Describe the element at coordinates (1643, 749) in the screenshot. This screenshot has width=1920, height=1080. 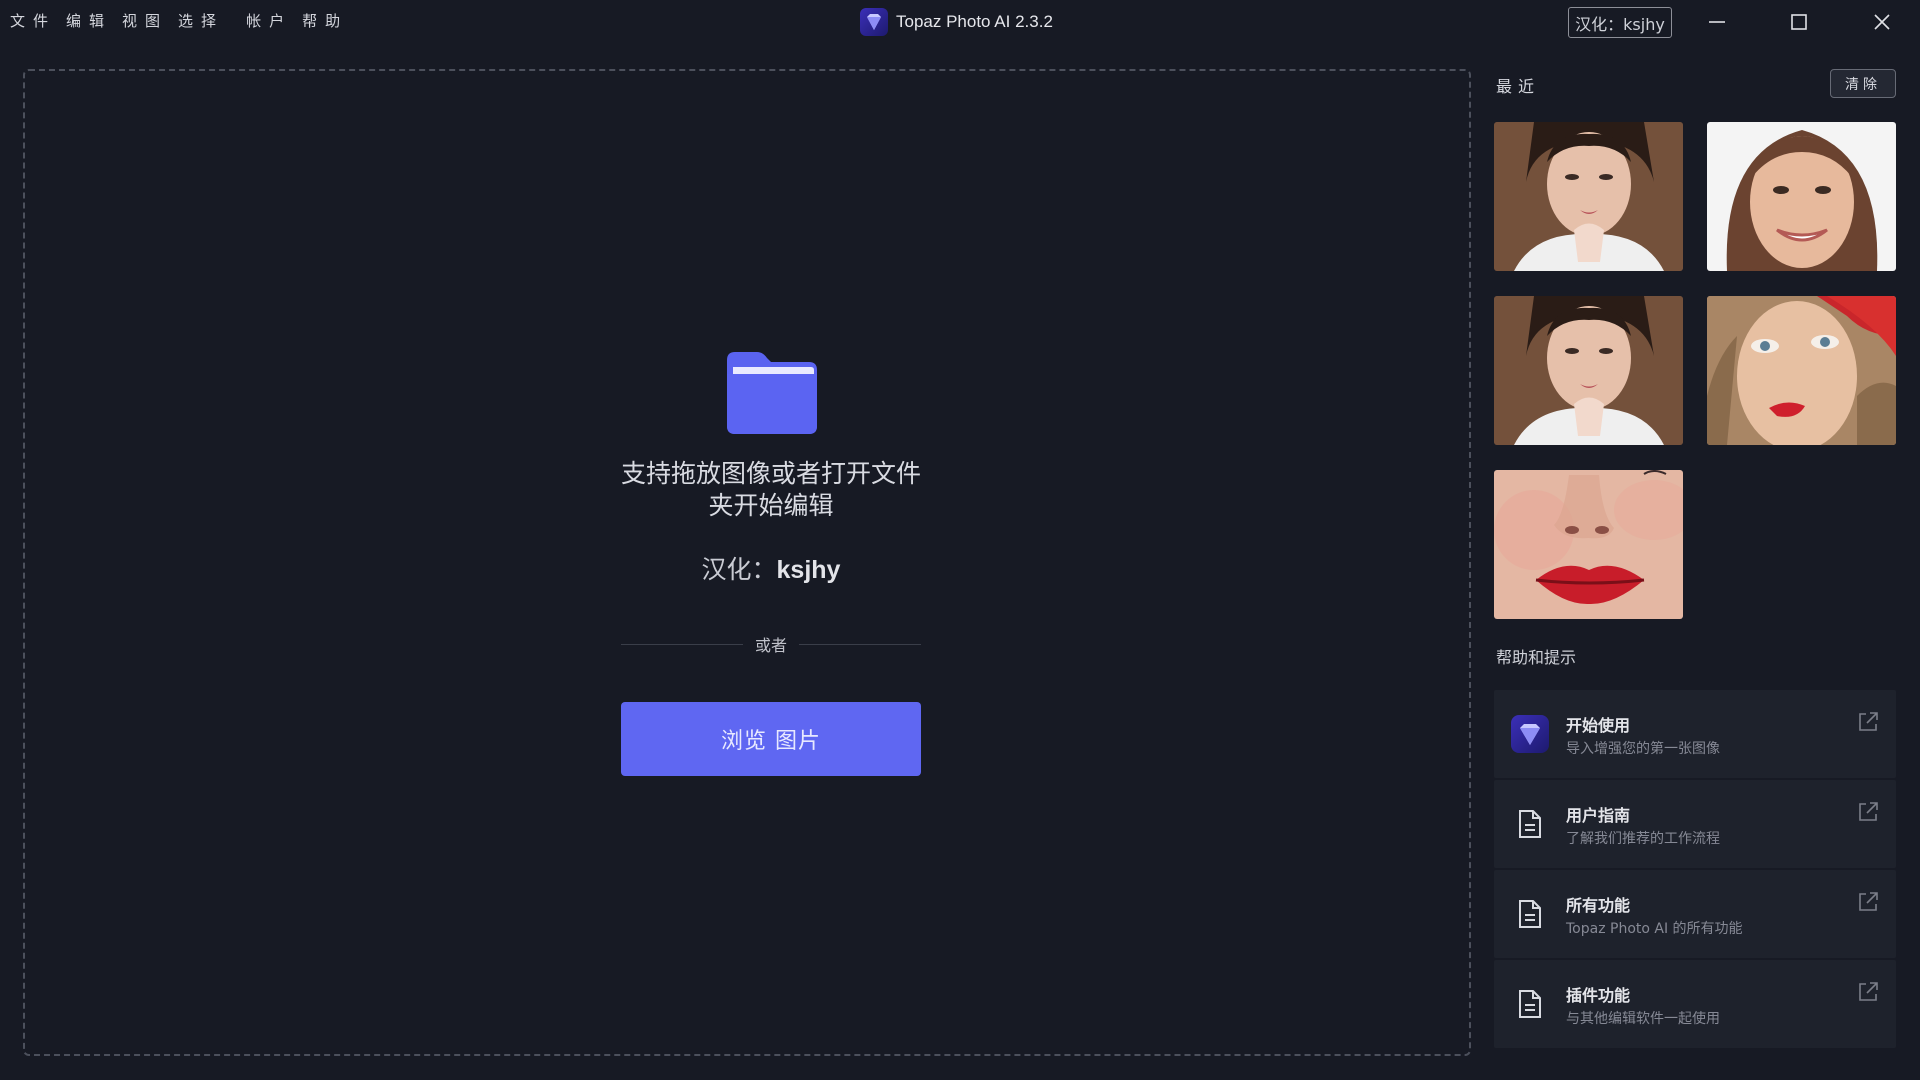
I see `help-item-subtitle: 导入增强您的第一张图像` at that location.